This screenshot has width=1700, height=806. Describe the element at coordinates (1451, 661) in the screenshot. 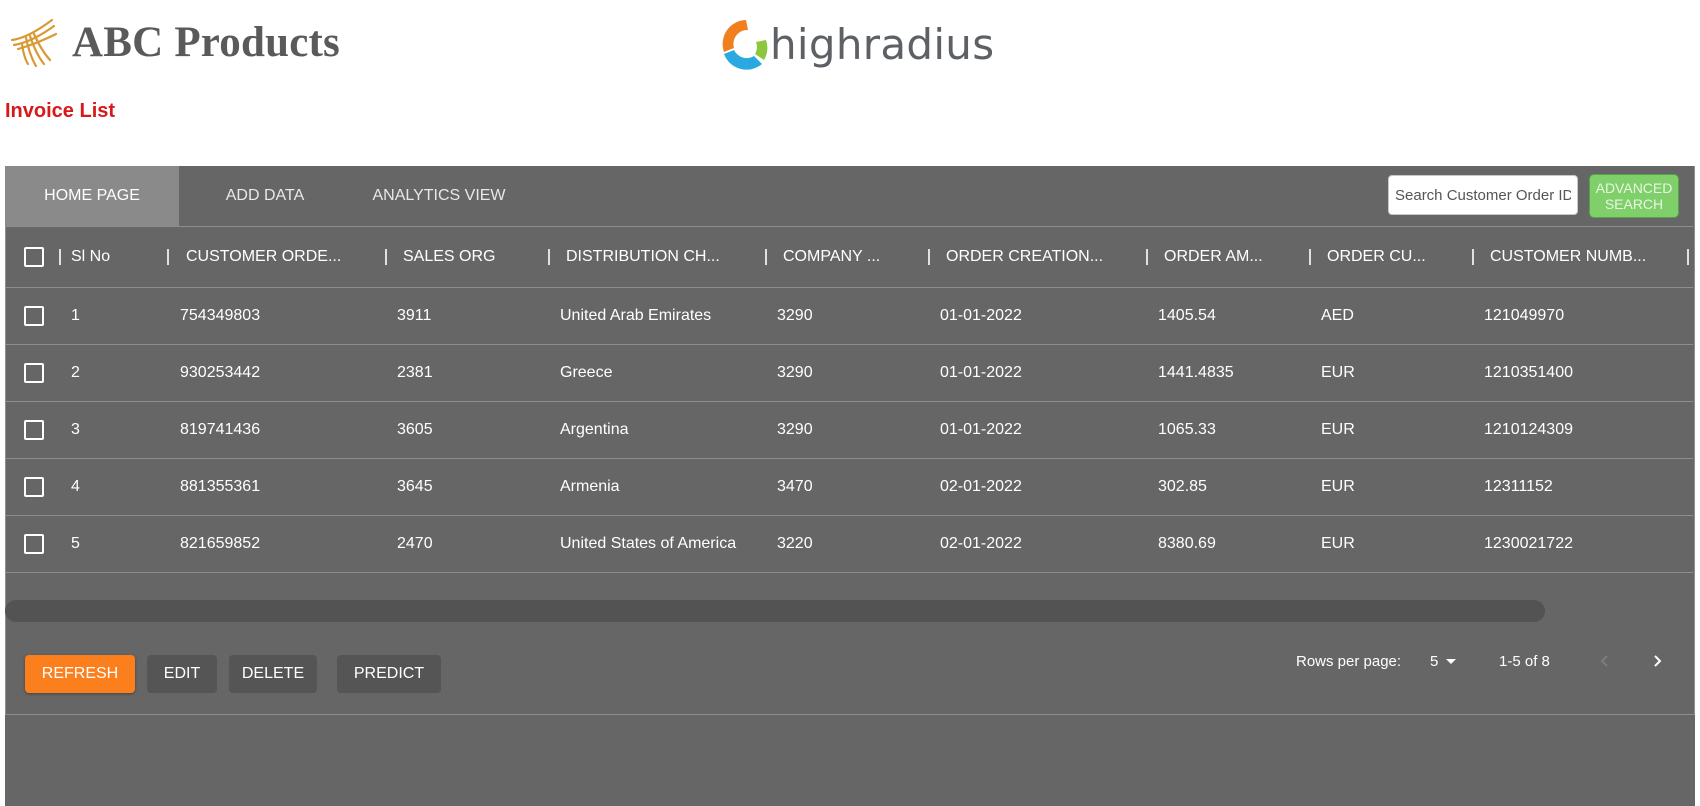

I see `caret-down-icon` at that location.